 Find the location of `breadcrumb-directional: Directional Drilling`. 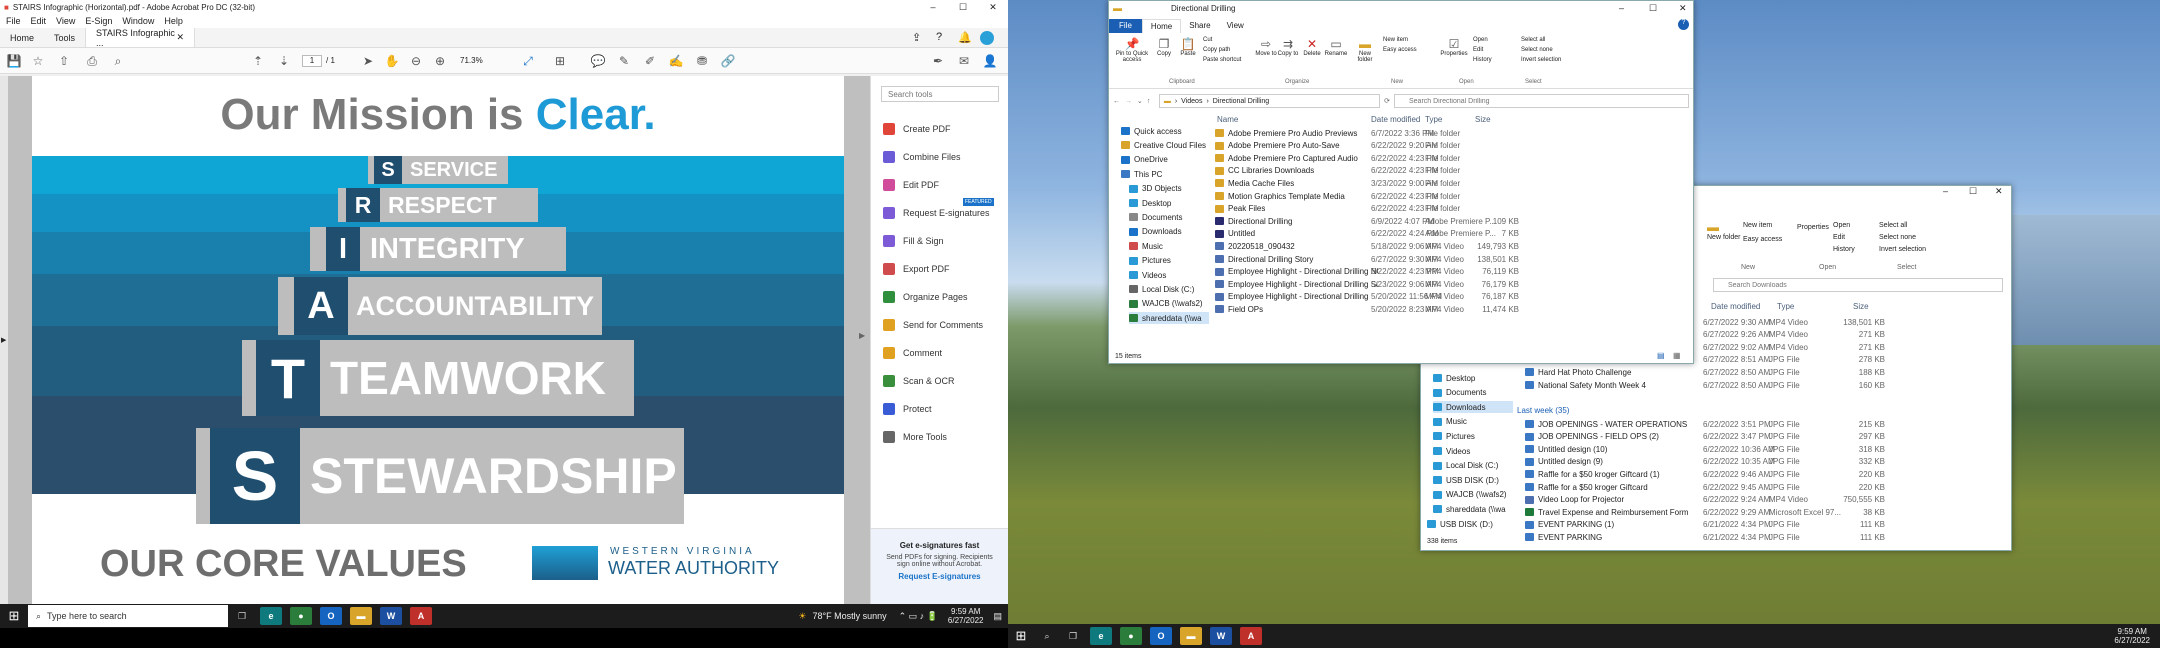

breadcrumb-directional: Directional Drilling is located at coordinates (1241, 101).